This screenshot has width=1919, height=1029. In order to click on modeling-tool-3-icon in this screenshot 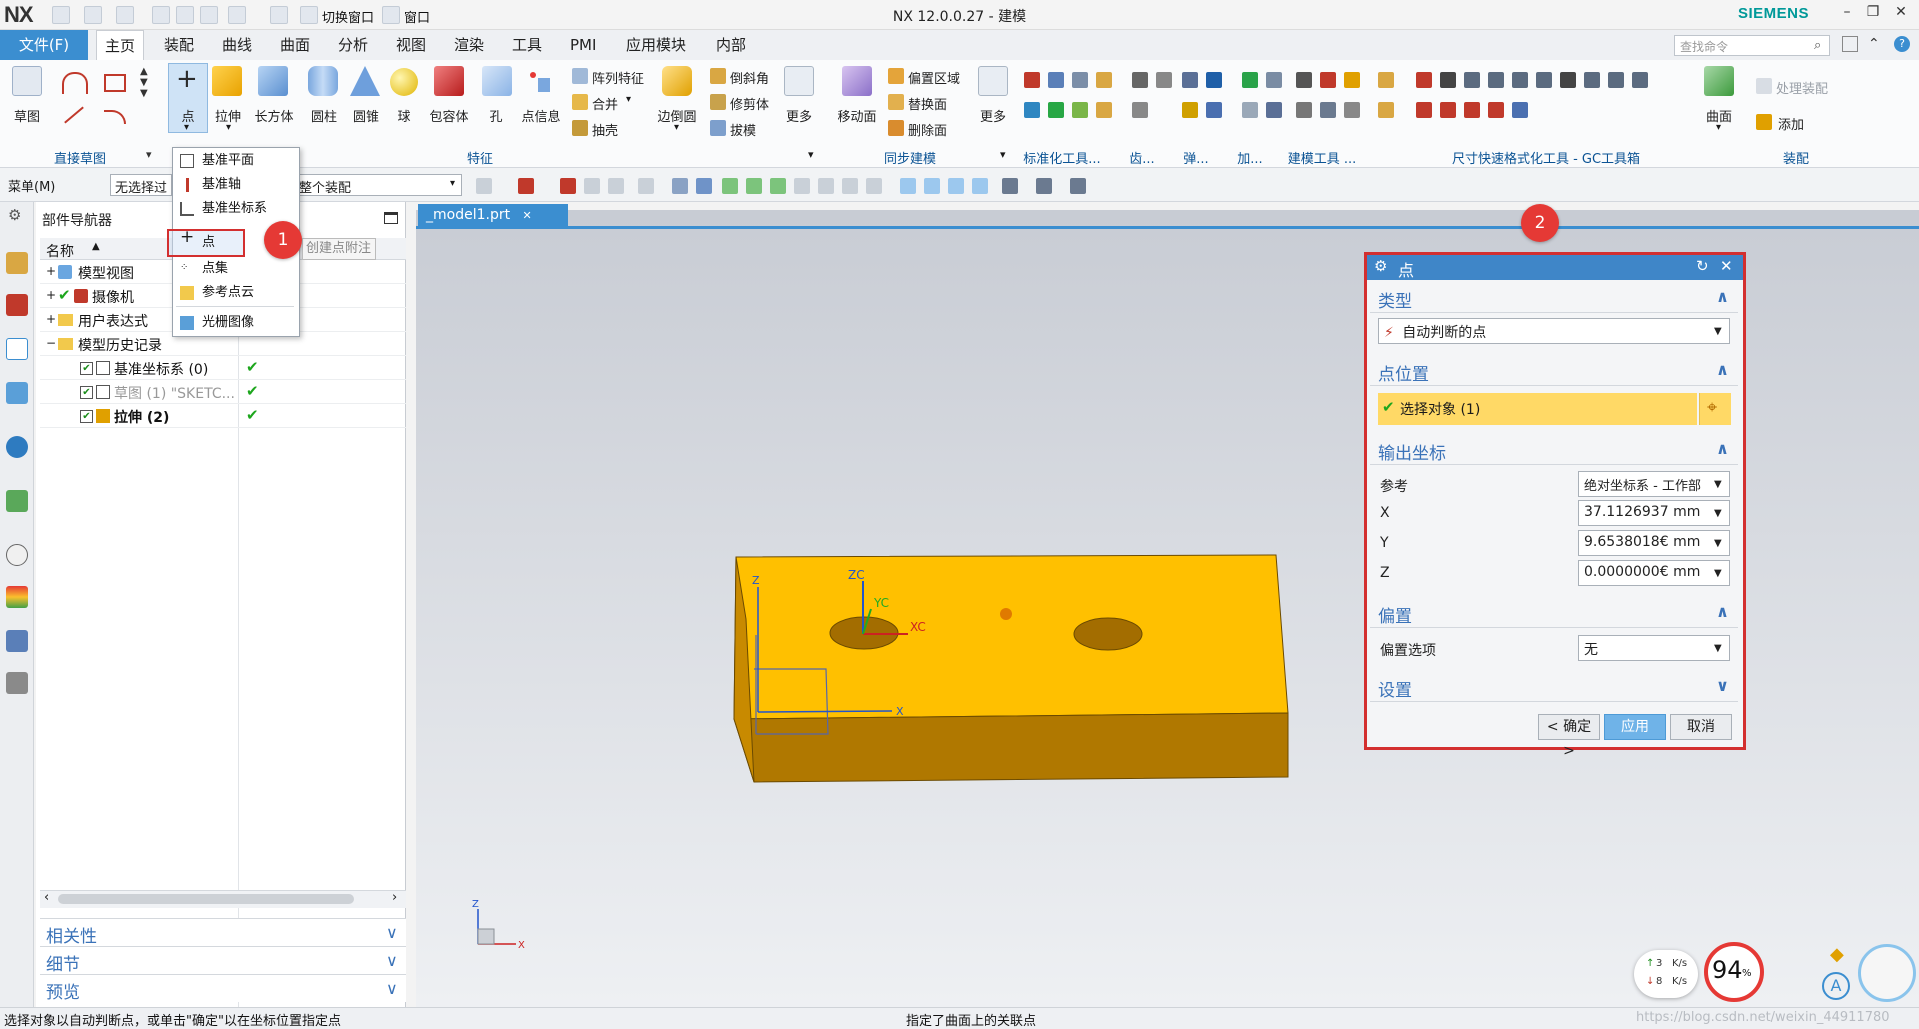, I will do `click(1352, 80)`.